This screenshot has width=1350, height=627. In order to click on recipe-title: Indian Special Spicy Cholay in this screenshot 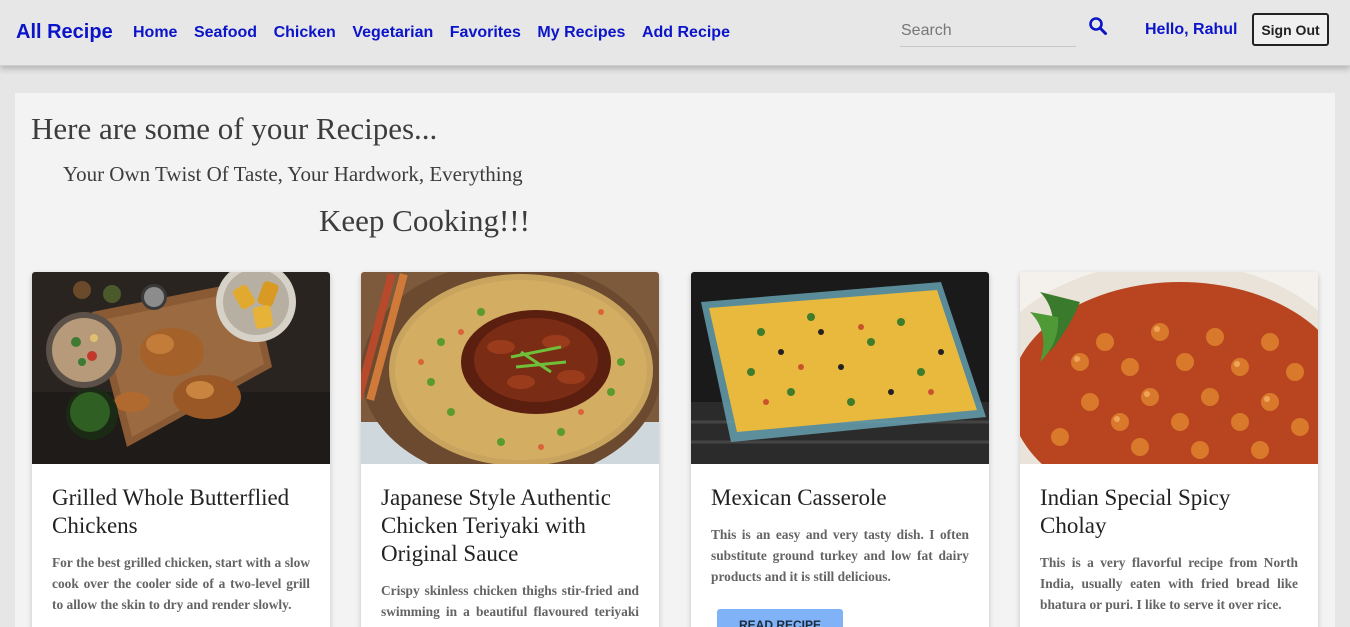, I will do `click(1171, 512)`.